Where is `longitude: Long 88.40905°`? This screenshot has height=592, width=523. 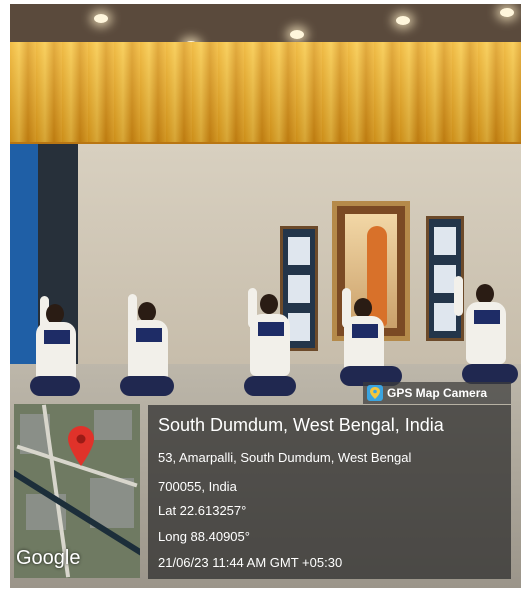
longitude: Long 88.40905° is located at coordinates (204, 536).